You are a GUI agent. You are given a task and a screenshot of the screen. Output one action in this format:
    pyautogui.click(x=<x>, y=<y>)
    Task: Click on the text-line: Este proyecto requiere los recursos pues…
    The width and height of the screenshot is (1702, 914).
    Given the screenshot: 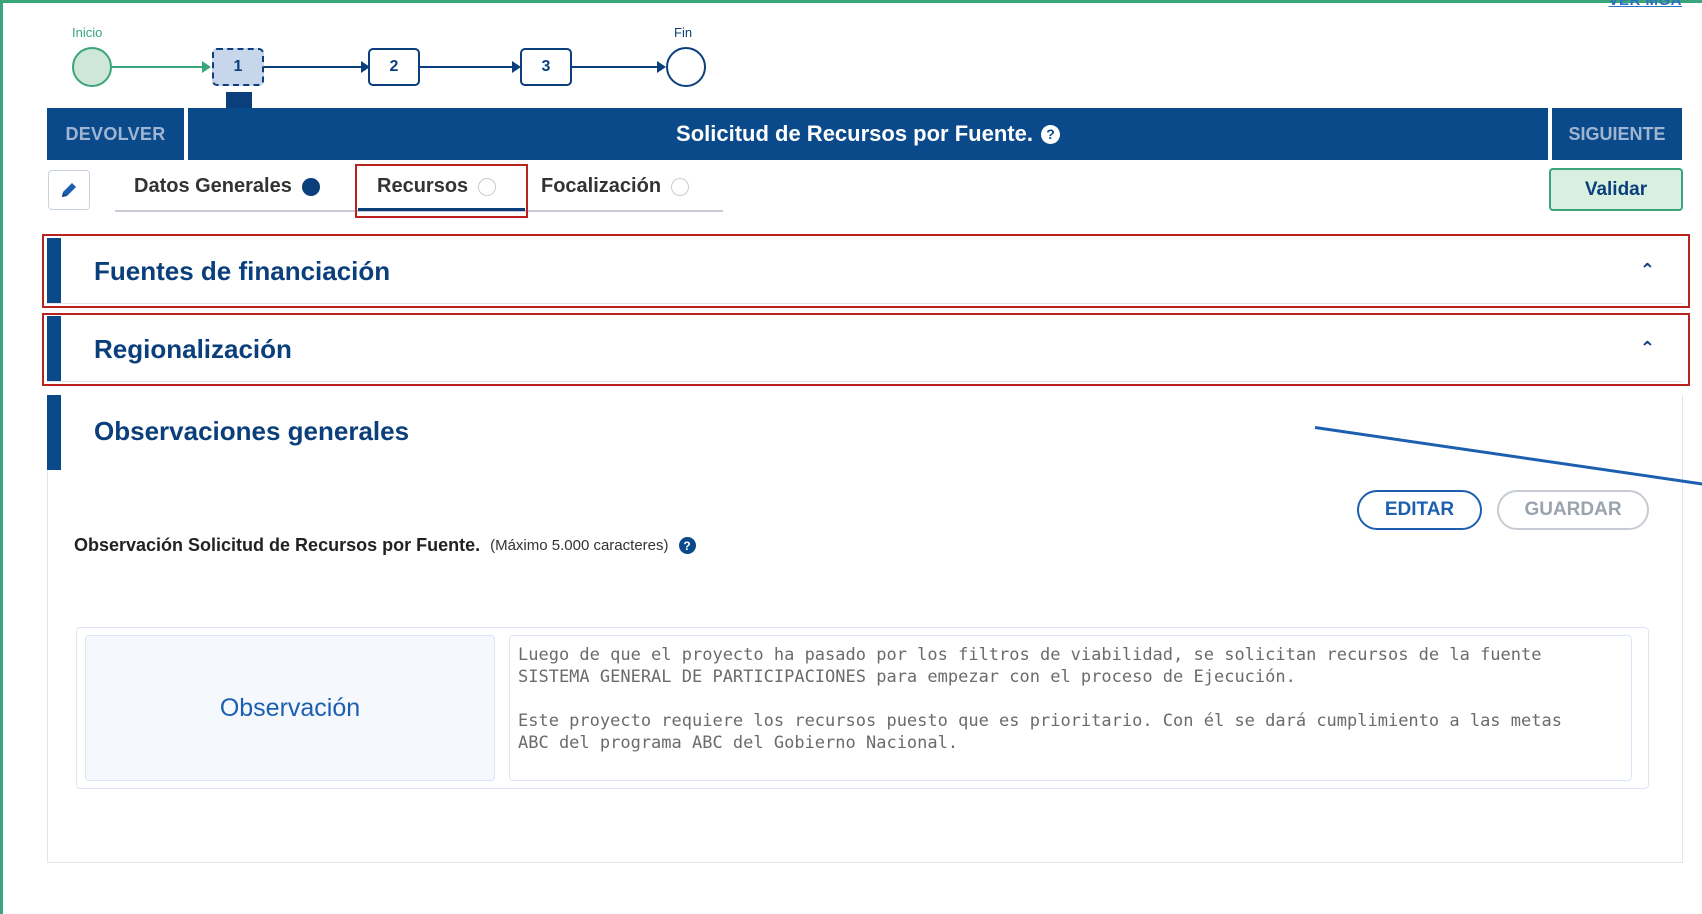 What is the action you would take?
    pyautogui.click(x=1040, y=721)
    